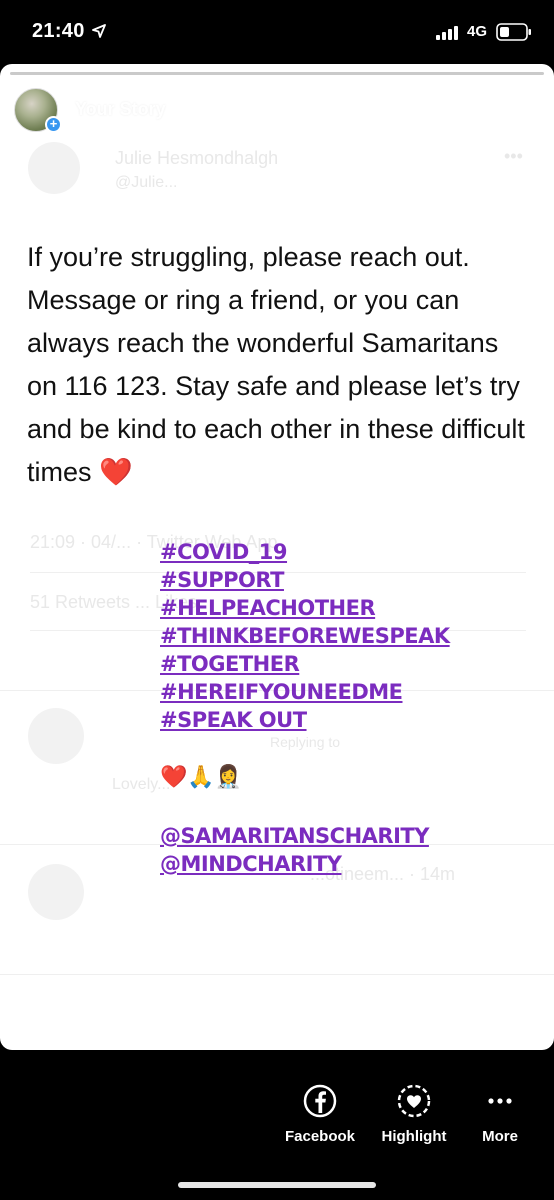  What do you see at coordinates (305, 692) in the screenshot?
I see `hashtag: #HEREIFYOUNEEDME` at bounding box center [305, 692].